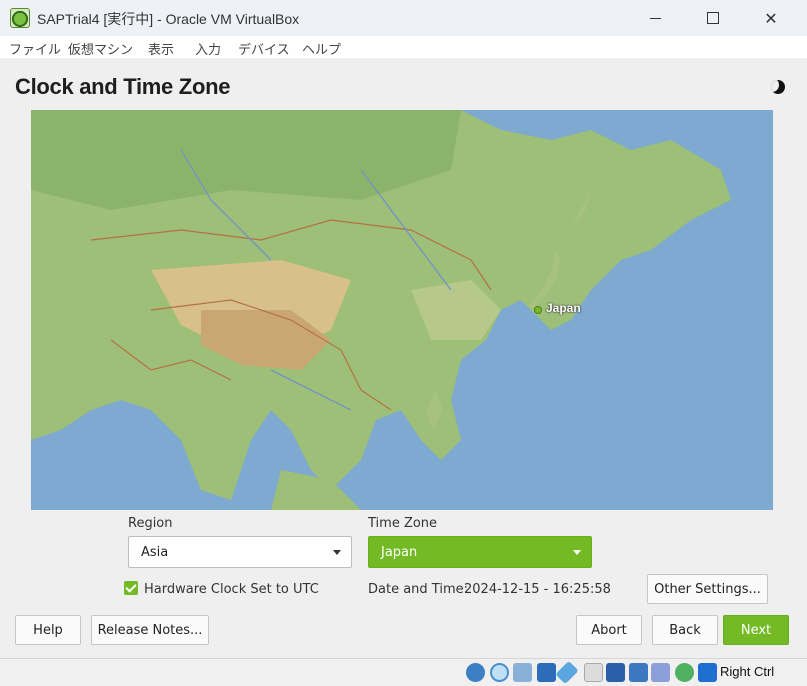  I want to click on menu-file: ファイル, so click(35, 48).